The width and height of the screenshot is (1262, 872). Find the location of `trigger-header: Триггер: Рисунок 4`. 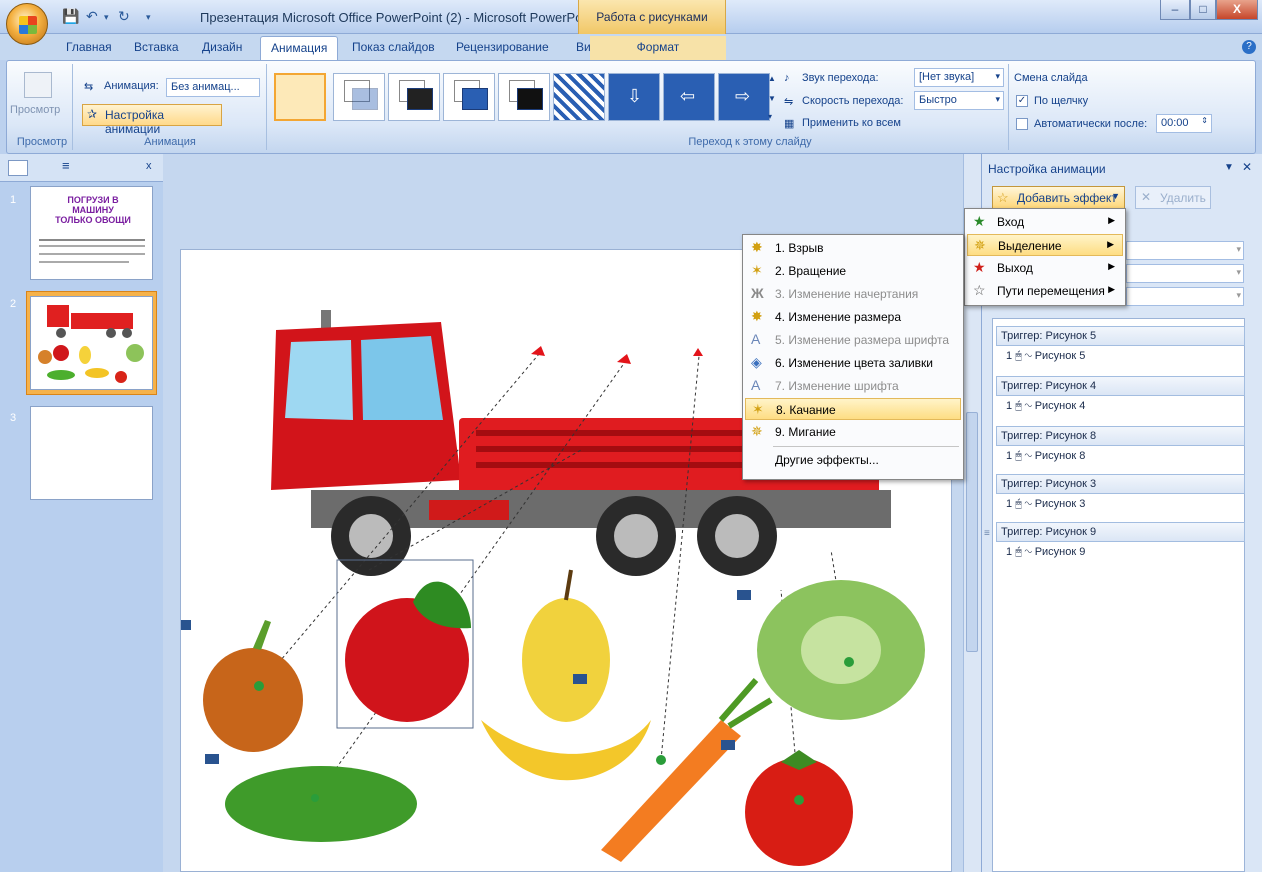

trigger-header: Триггер: Рисунок 4 is located at coordinates (1120, 386).